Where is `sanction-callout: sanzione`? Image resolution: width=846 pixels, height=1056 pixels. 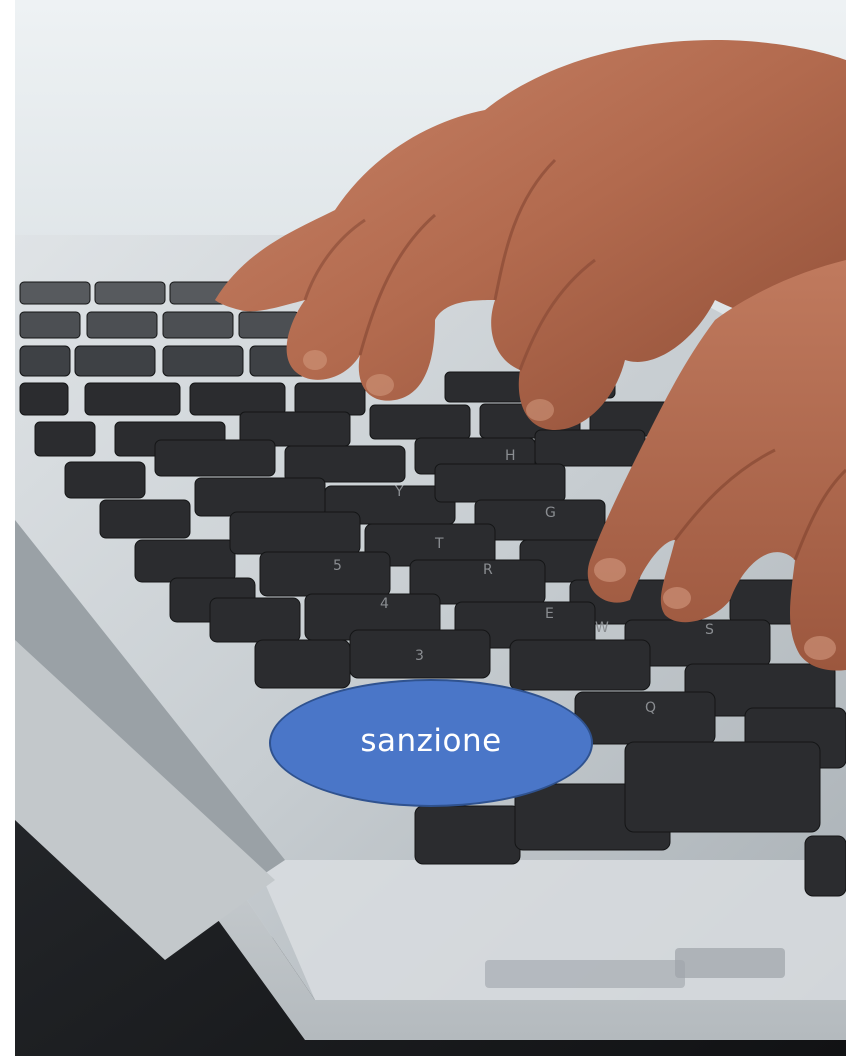 sanction-callout: sanzione is located at coordinates (431, 743).